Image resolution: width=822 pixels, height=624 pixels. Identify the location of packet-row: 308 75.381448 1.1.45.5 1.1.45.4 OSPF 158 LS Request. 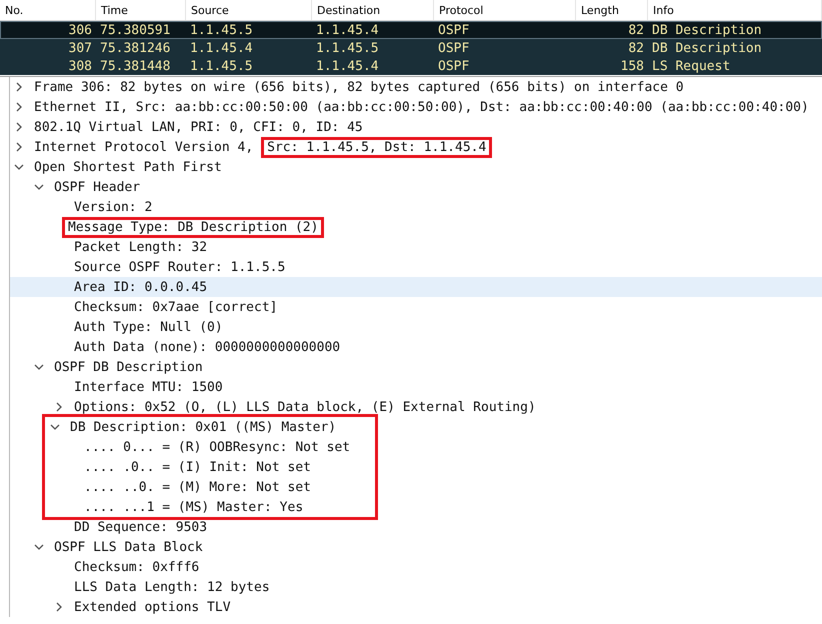
(411, 66).